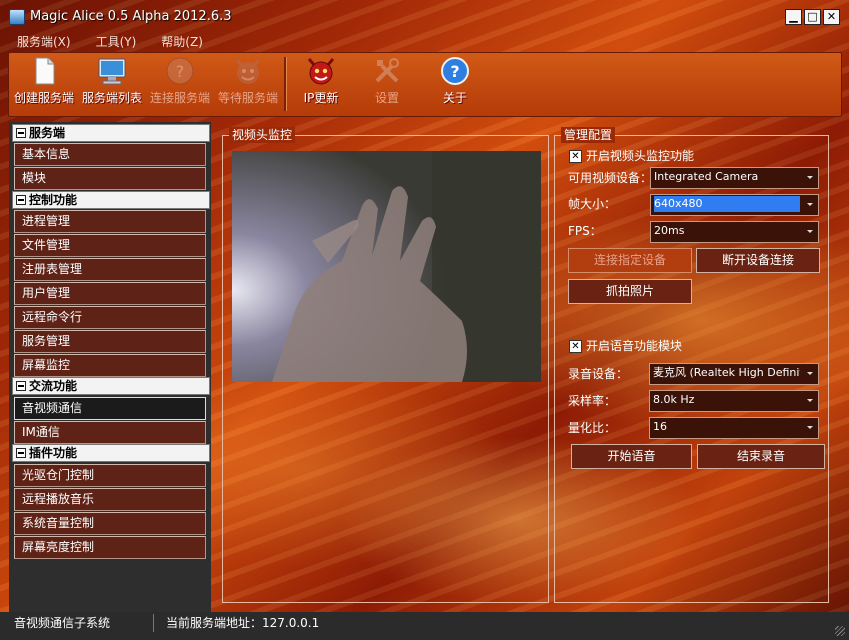 The height and width of the screenshot is (640, 849). Describe the element at coordinates (793, 17) in the screenshot. I see `minimize-button: ▁` at that location.